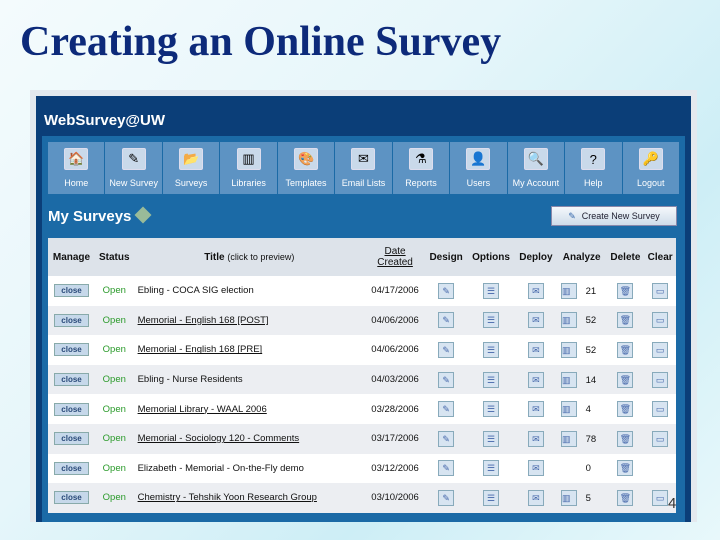 The width and height of the screenshot is (720, 540). What do you see at coordinates (395, 320) in the screenshot?
I see `date-created: 04/06/2006` at bounding box center [395, 320].